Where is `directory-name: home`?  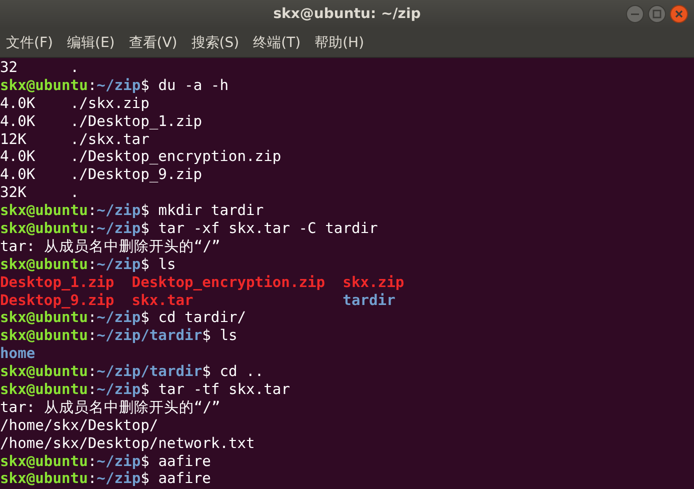
directory-name: home is located at coordinates (18, 354).